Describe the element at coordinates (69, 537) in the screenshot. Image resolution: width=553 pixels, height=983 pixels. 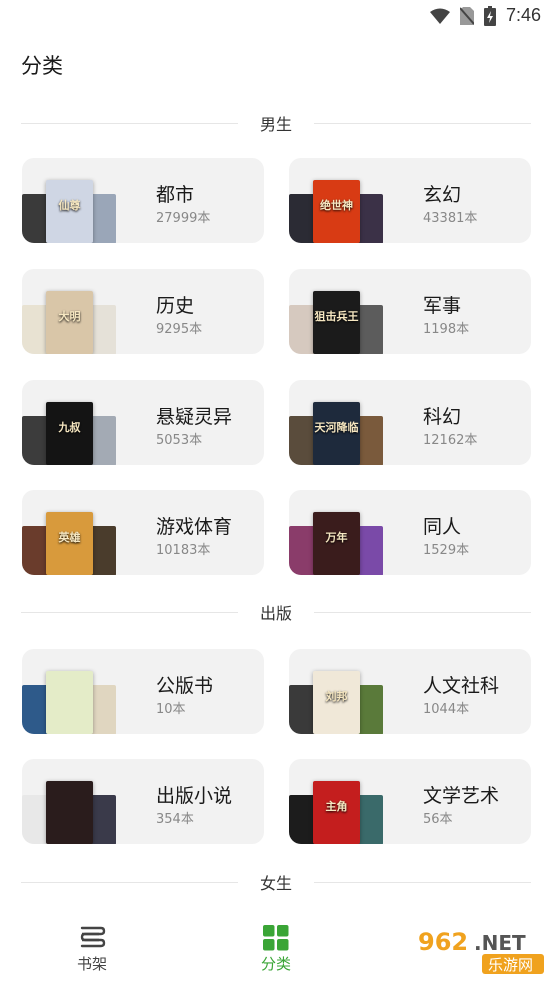
I see `cover-title-art: 英雄` at that location.